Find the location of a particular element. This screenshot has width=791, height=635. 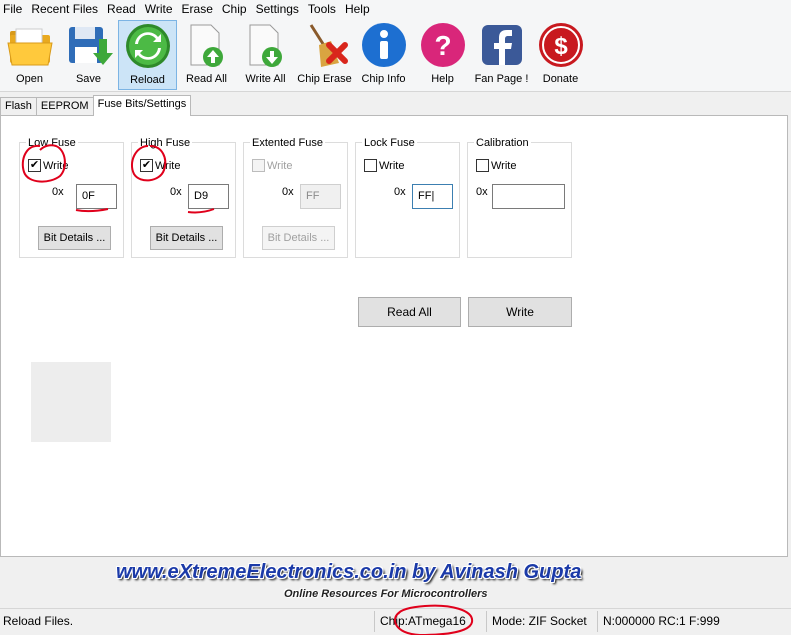

read-all-button: Read All is located at coordinates (206, 55).